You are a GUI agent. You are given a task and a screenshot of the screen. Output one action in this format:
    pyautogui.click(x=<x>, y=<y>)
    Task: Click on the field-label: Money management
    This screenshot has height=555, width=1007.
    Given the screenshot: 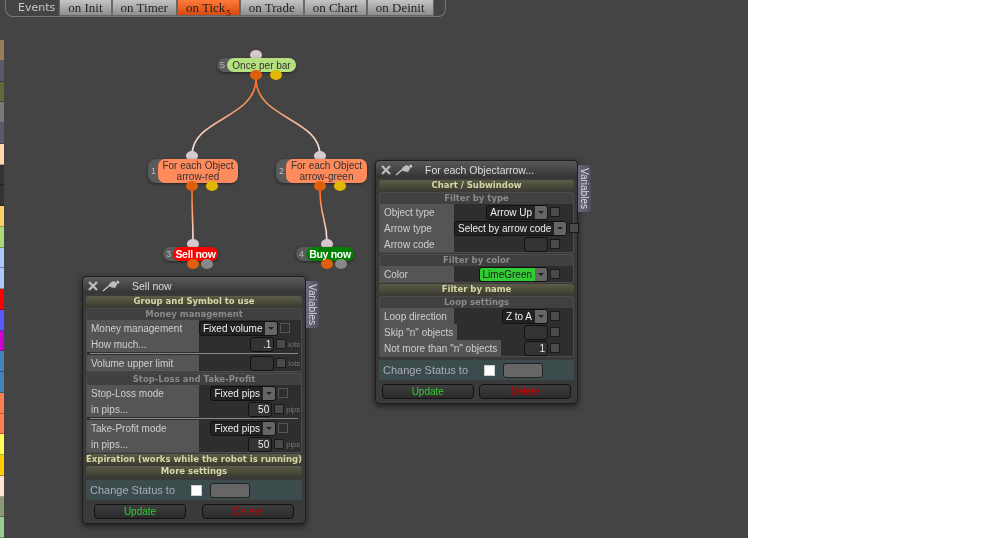 What is the action you would take?
    pyautogui.click(x=143, y=328)
    